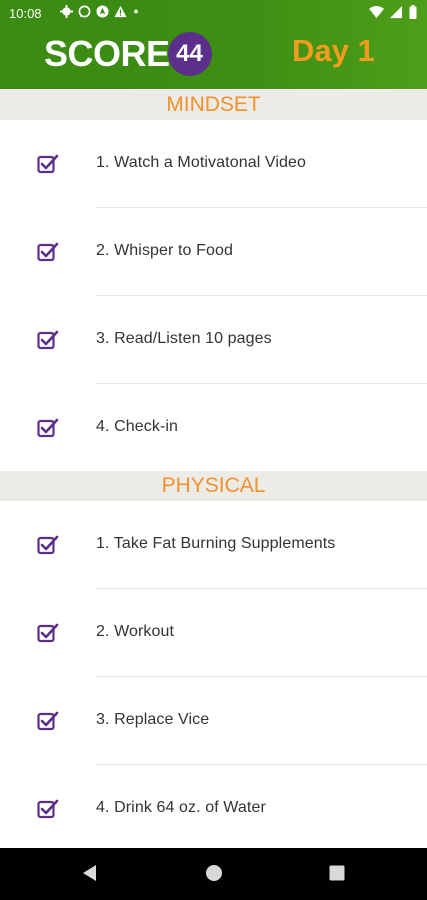 The image size is (427, 900). I want to click on task-item: 2. Whisper to Food, so click(213, 252).